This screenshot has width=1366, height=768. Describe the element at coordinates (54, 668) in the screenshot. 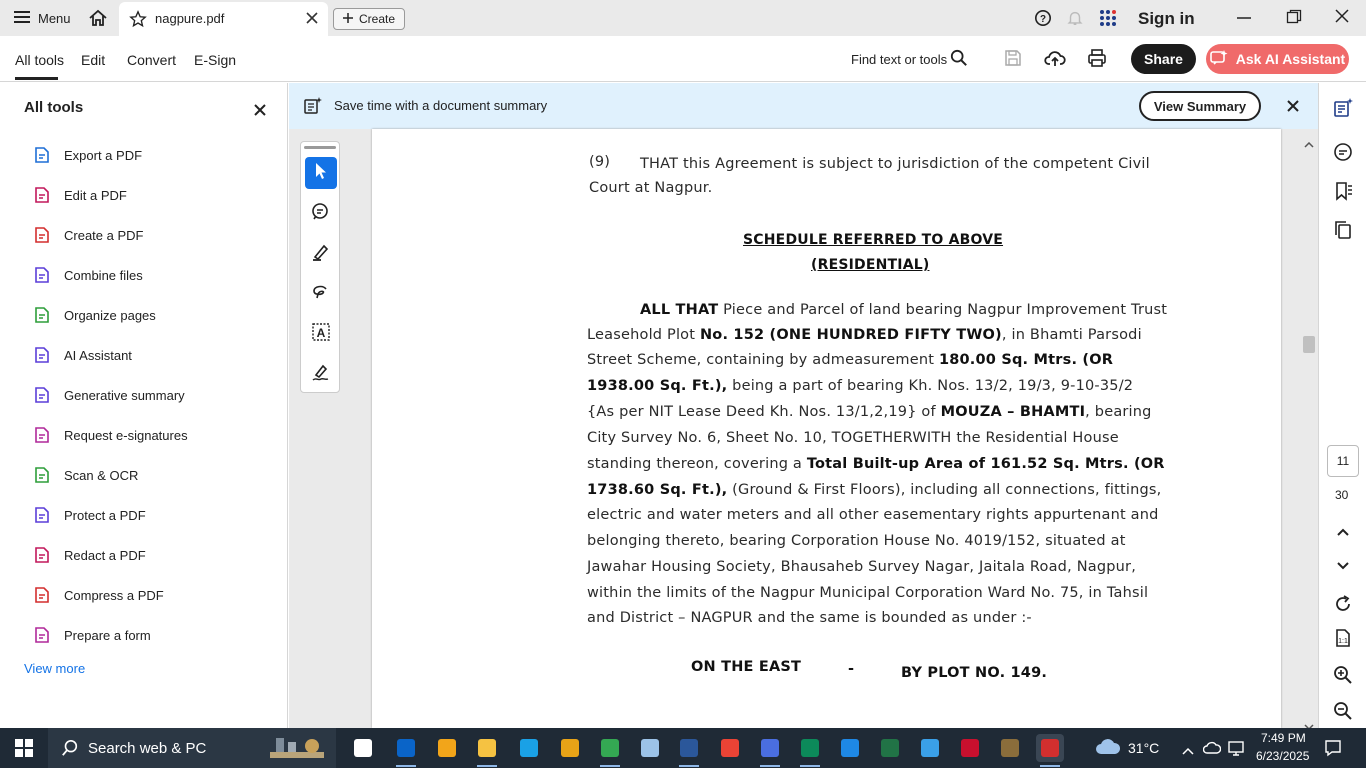

I see `view-more-link: View more` at that location.